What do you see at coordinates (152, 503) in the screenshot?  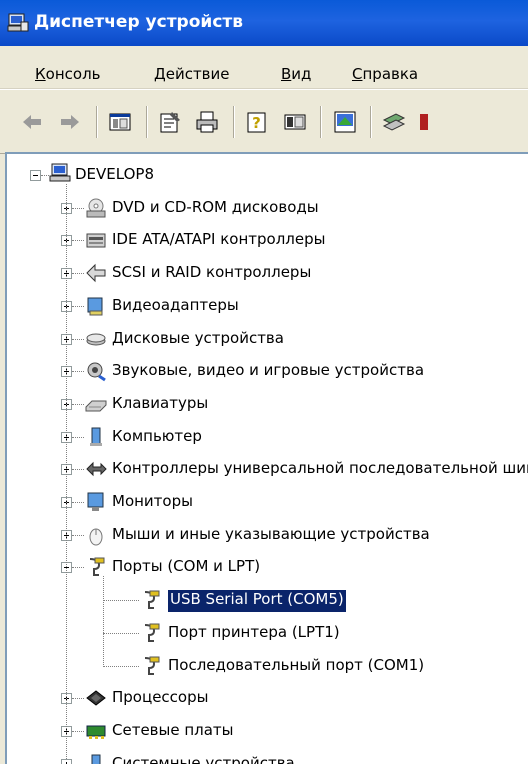 I see `tree-item-monitors: Мониторы` at bounding box center [152, 503].